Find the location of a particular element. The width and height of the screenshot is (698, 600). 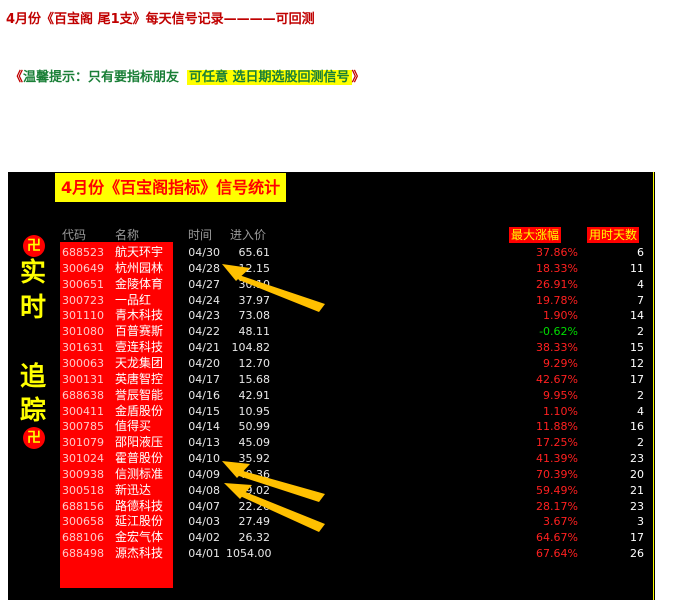

table-row: 688638 誉辰智能 04/16 42.91 9.95% 2 is located at coordinates (349, 396).